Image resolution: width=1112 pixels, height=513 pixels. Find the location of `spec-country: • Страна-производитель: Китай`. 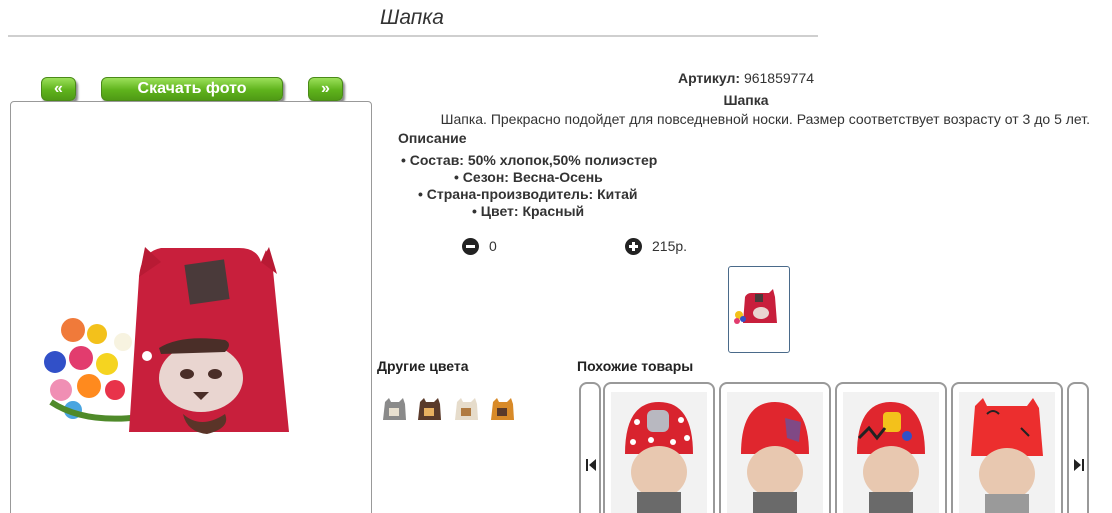

spec-country: • Страна-производитель: Китай is located at coordinates (528, 194).